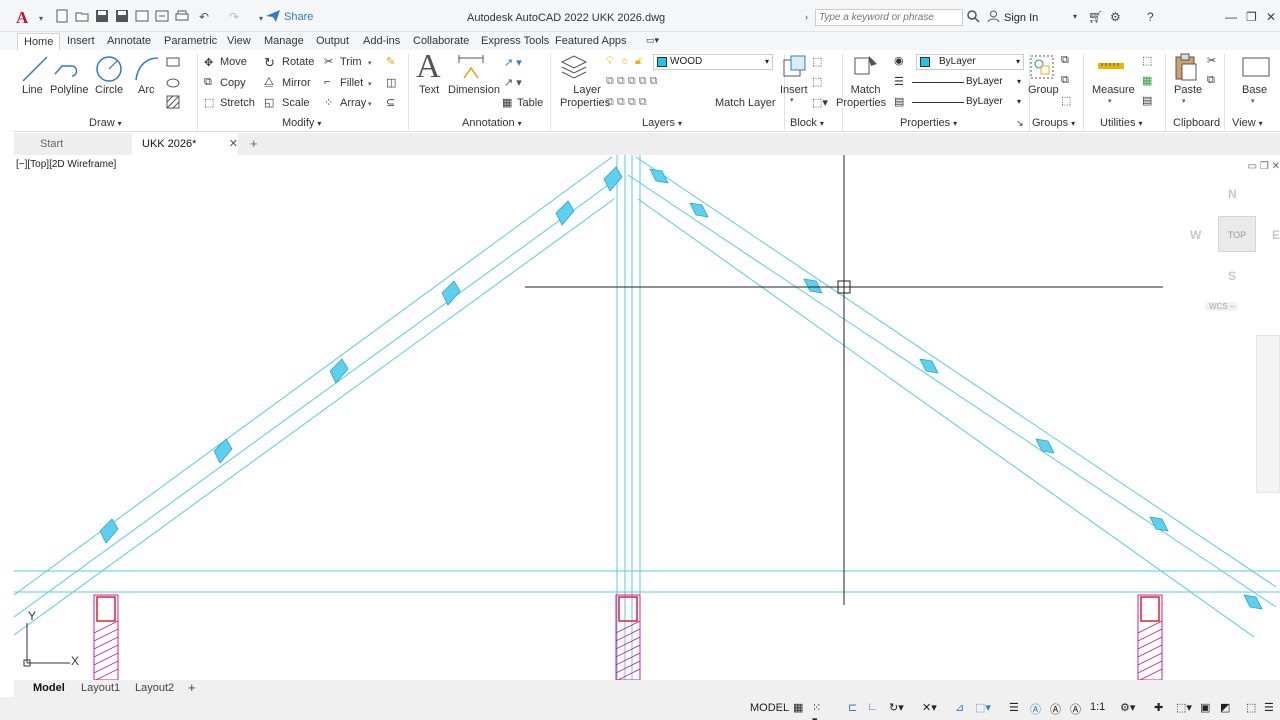  I want to click on object-snap-icon: ⬚▾, so click(983, 708).